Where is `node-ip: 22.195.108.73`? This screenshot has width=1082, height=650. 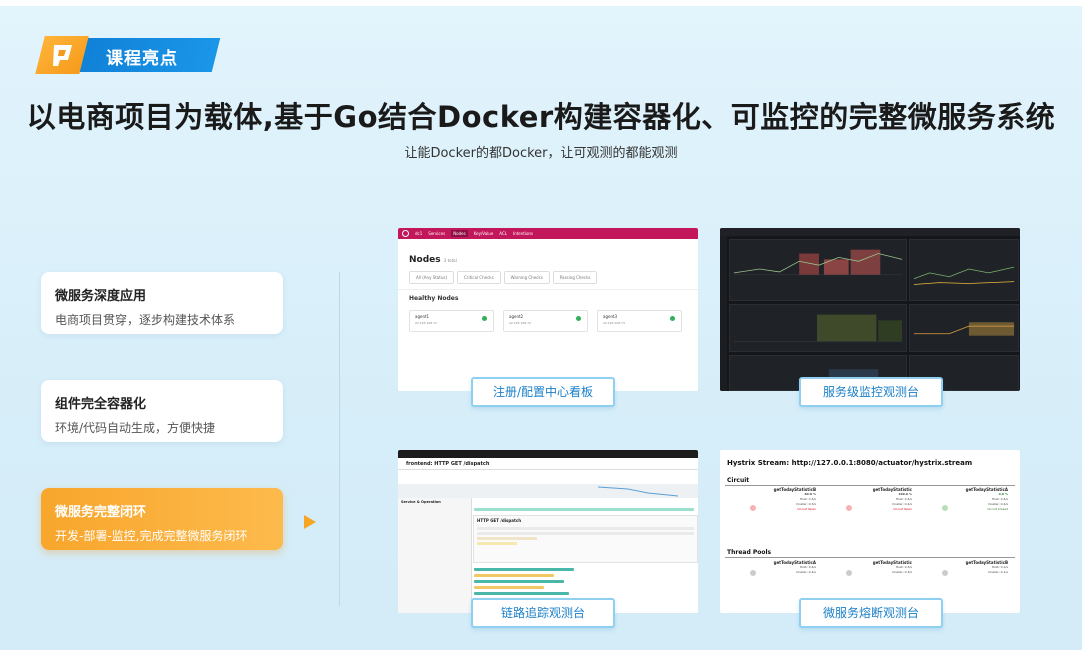
node-ip: 22.195.108.73 is located at coordinates (614, 323).